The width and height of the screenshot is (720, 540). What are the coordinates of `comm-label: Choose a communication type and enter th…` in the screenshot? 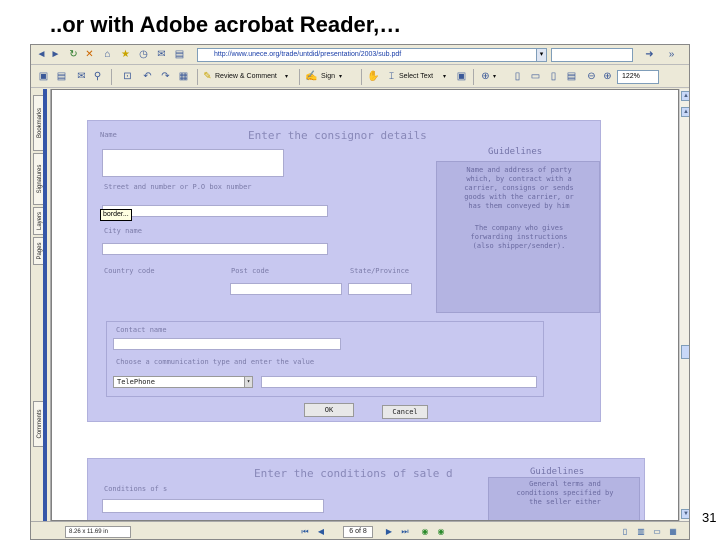 It's located at (215, 362).